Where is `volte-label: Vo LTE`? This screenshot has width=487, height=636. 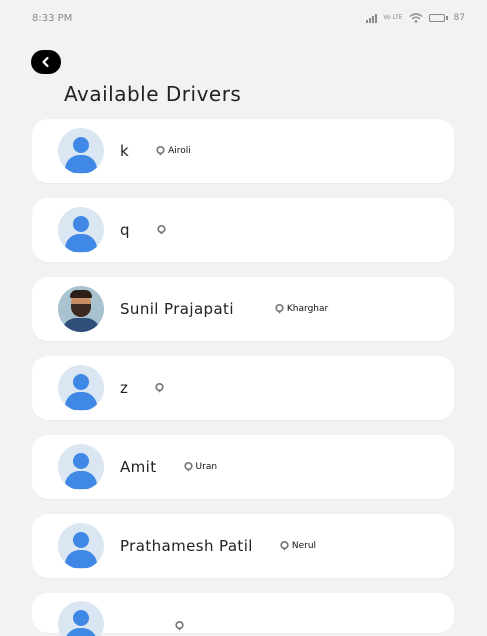 volte-label: Vo LTE is located at coordinates (393, 17).